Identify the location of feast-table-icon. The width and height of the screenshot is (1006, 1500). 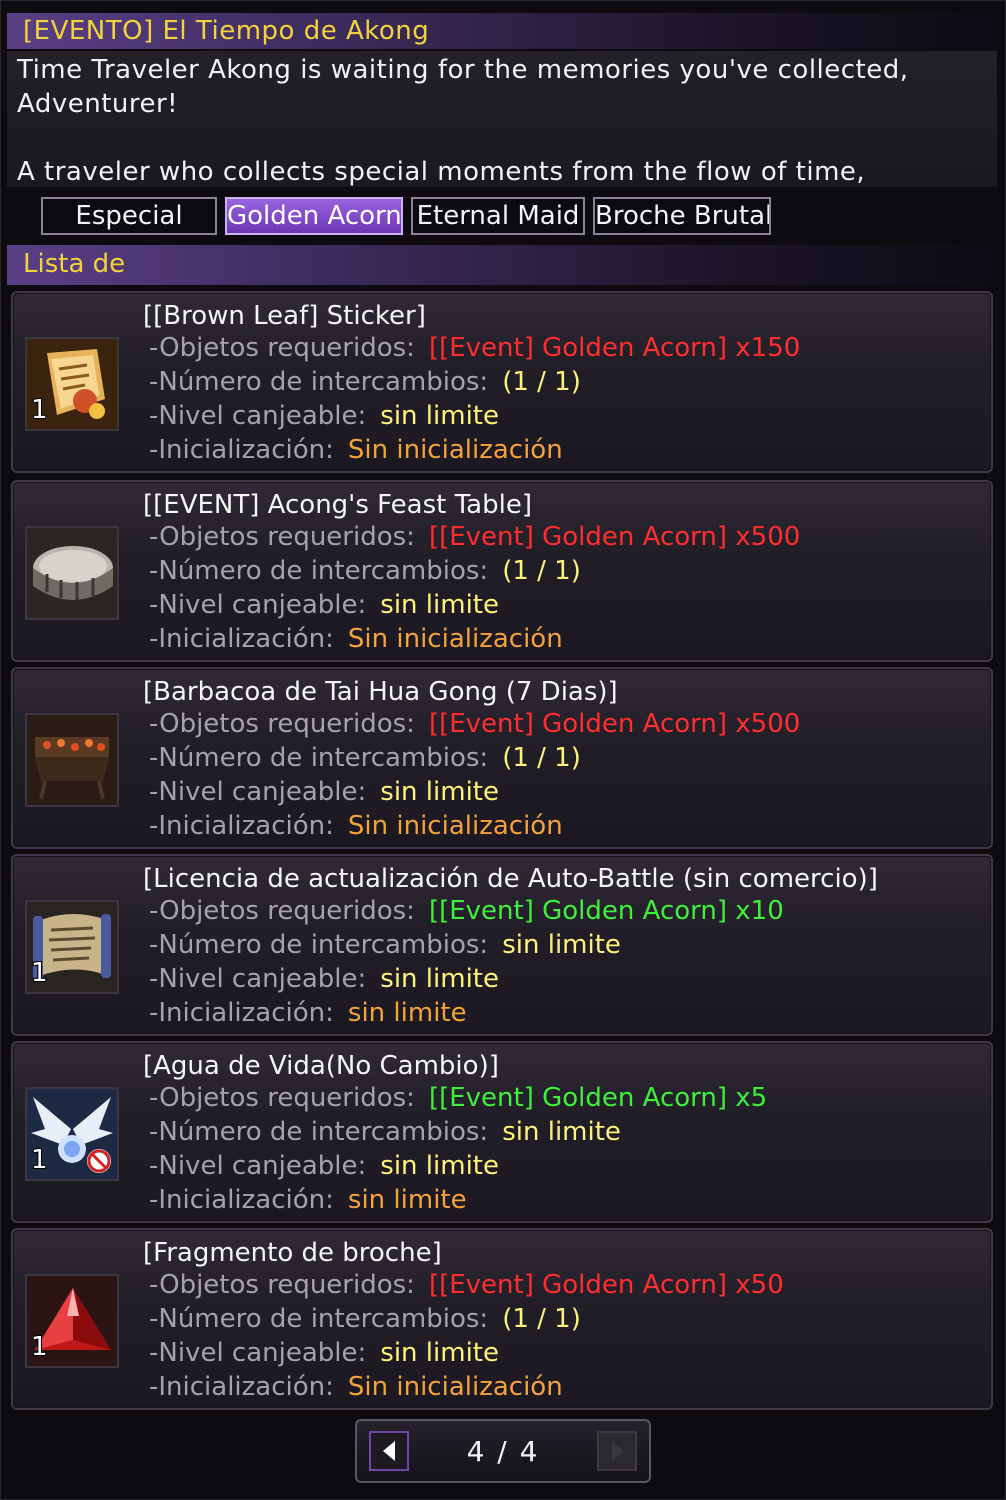
(72, 573).